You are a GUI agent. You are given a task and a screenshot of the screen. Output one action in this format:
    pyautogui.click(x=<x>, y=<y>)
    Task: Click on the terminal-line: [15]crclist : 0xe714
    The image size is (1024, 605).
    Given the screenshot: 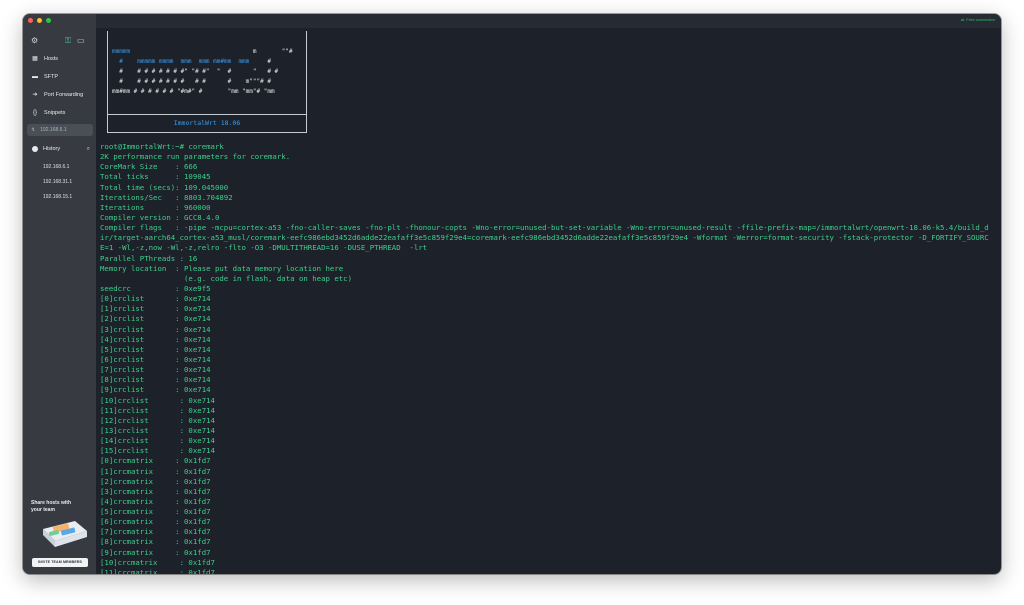 What is the action you would take?
    pyautogui.click(x=157, y=451)
    